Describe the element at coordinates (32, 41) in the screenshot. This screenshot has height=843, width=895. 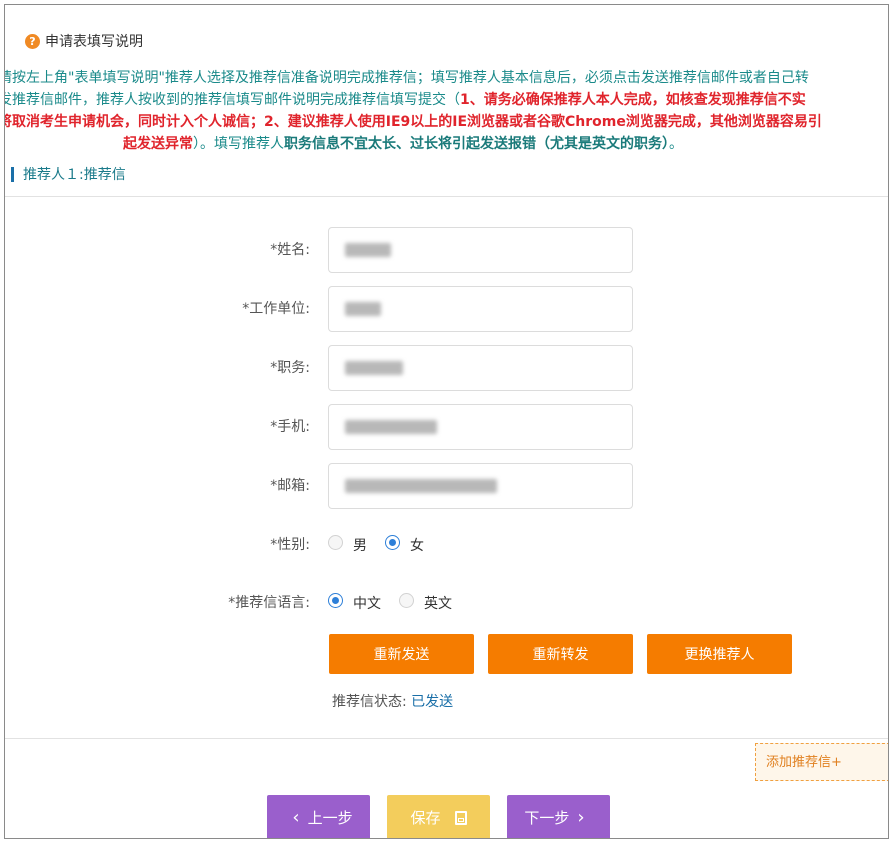
I see `question-icon: ?` at that location.